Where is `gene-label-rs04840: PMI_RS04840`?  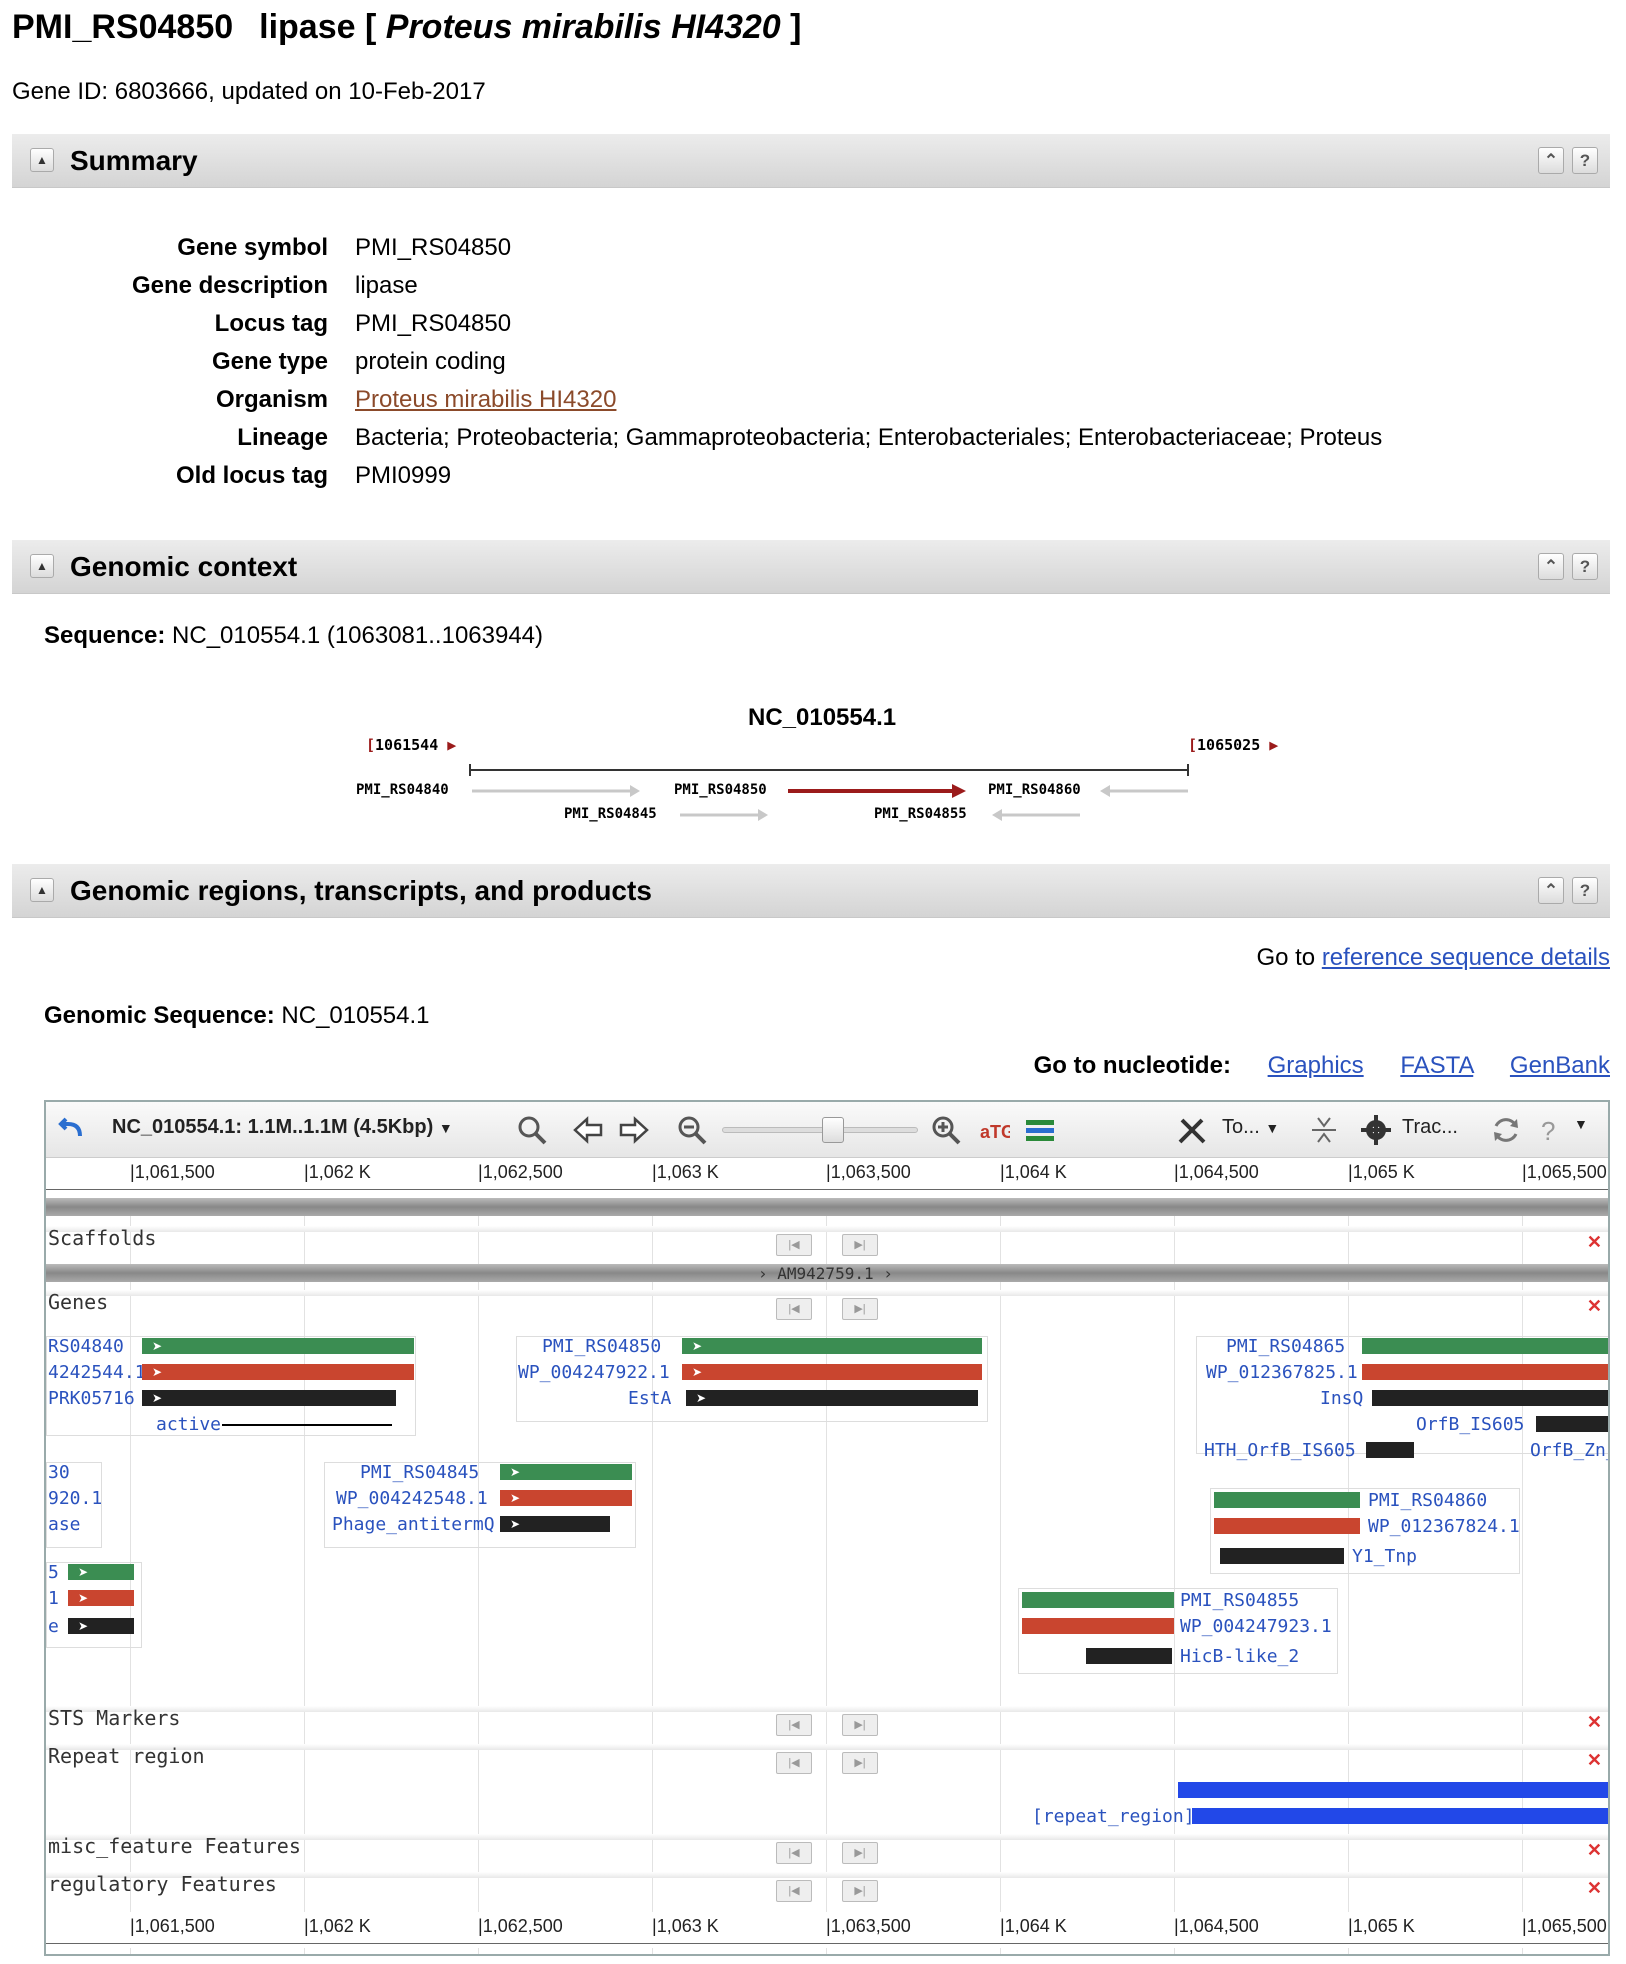
gene-label-rs04840: PMI_RS04840 is located at coordinates (402, 790).